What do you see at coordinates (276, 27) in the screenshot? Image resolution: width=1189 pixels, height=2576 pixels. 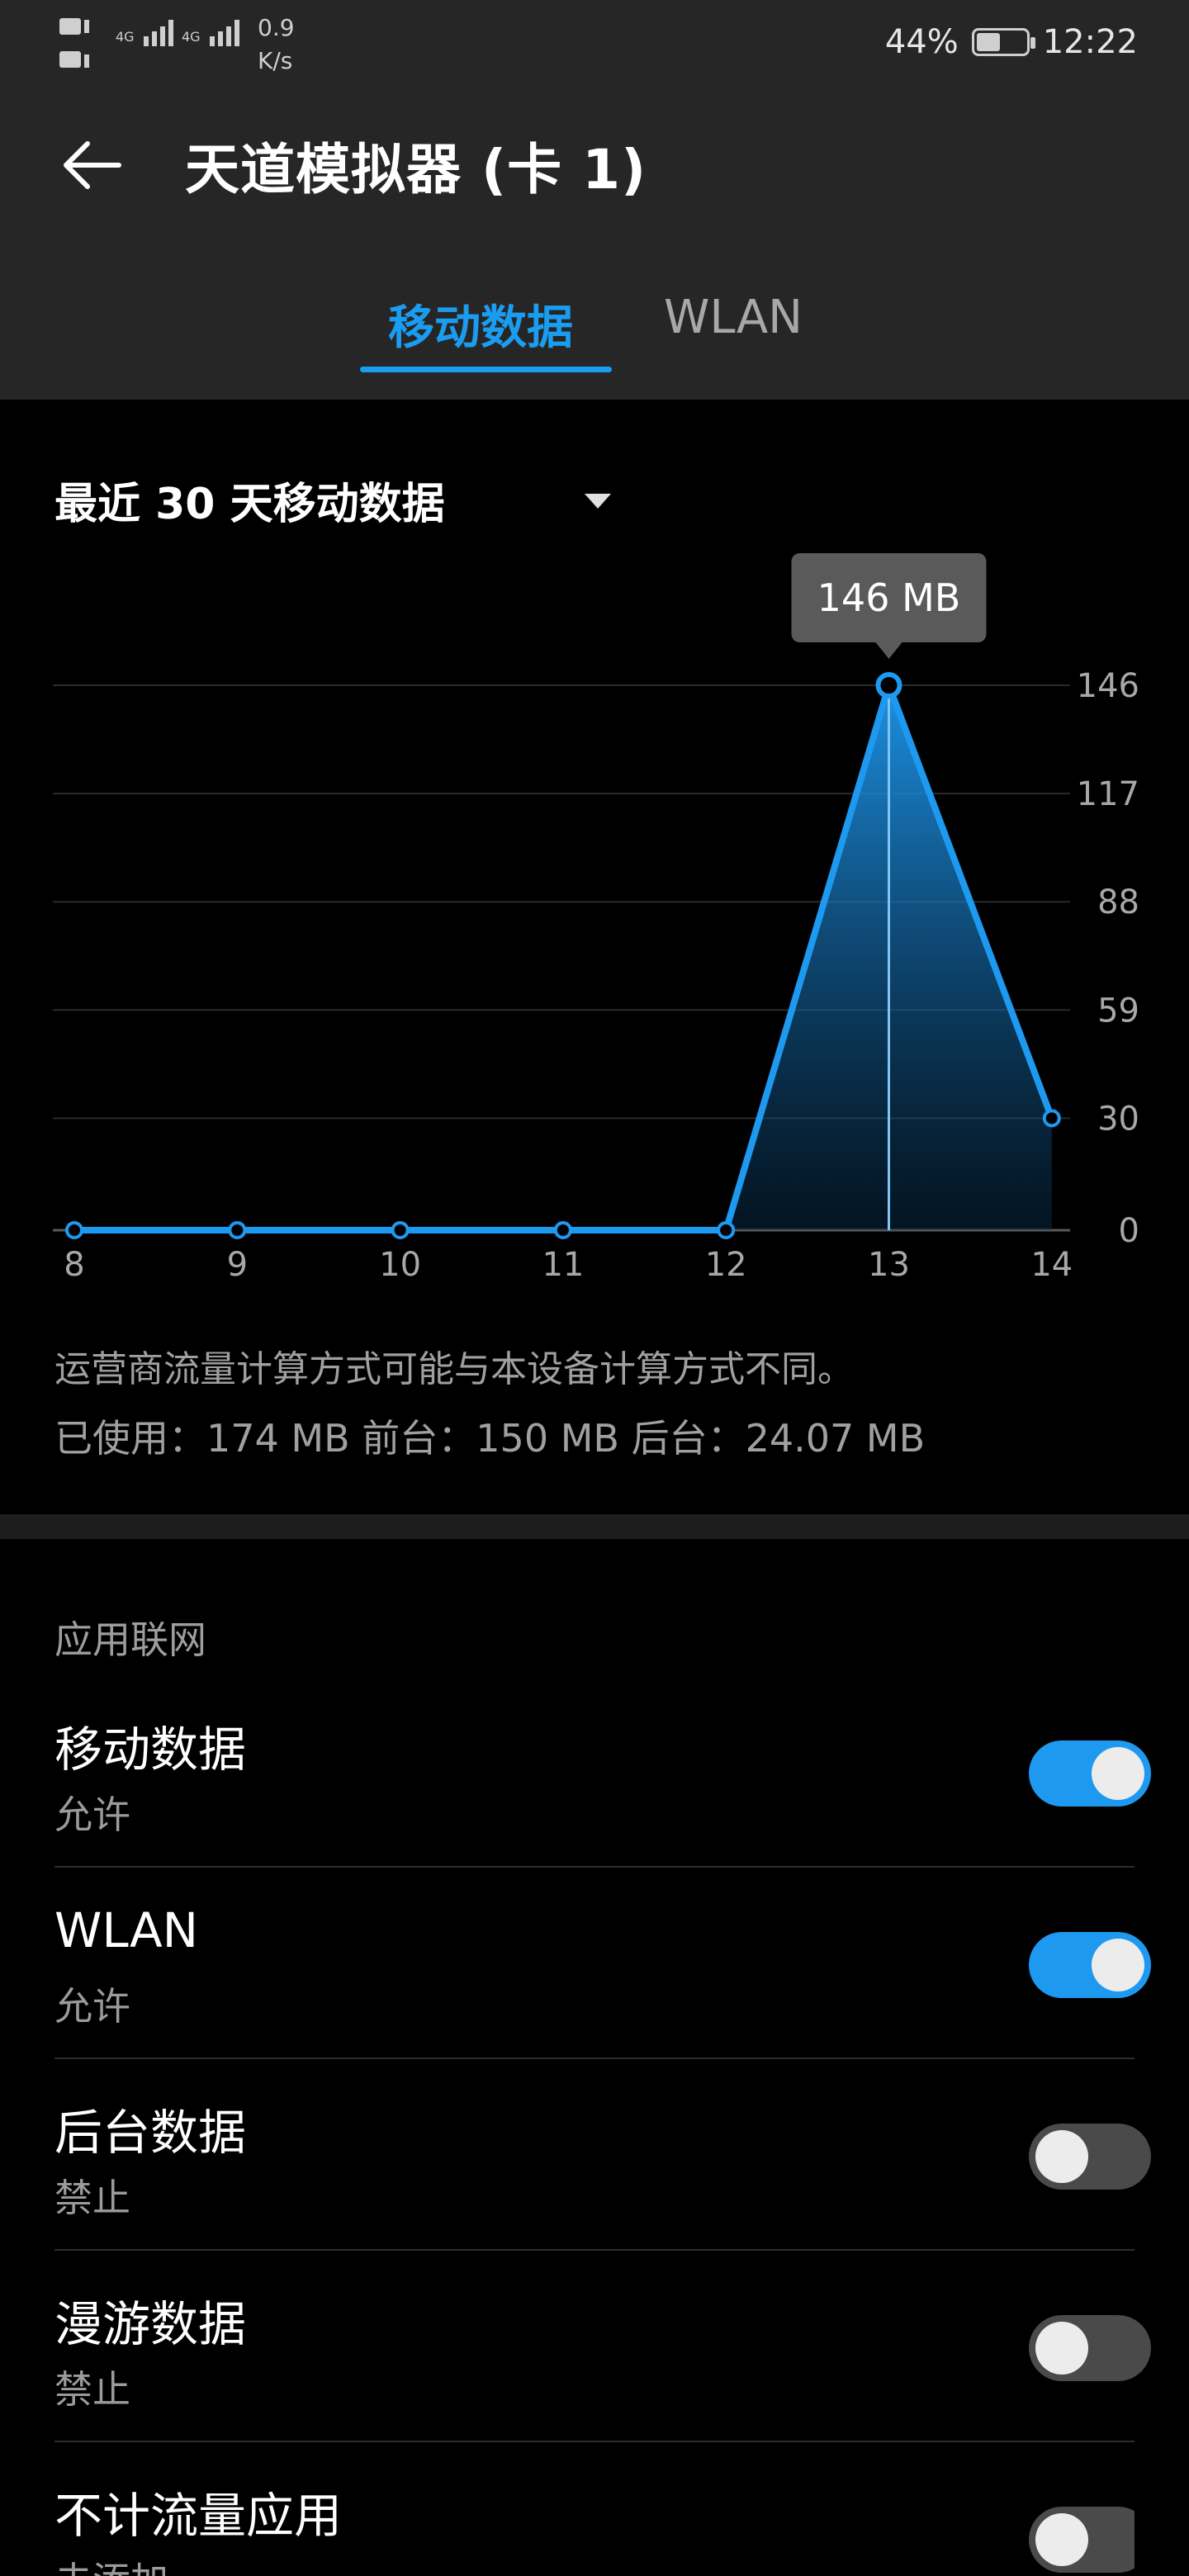 I see `network-speed-value: 0.9` at bounding box center [276, 27].